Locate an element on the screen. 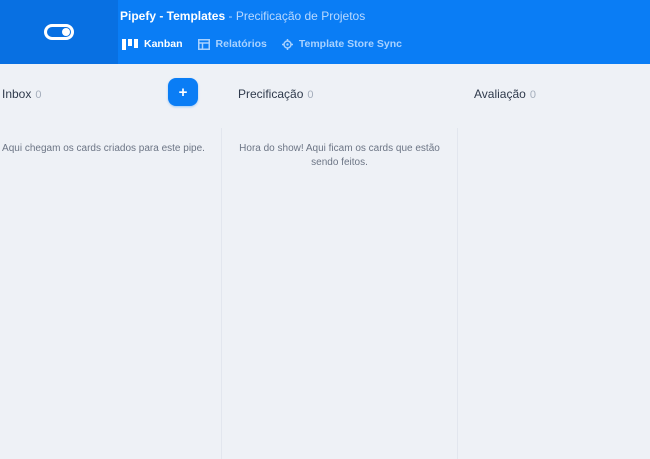 This screenshot has width=650, height=459. nav-item-label: Relatórios is located at coordinates (241, 44).